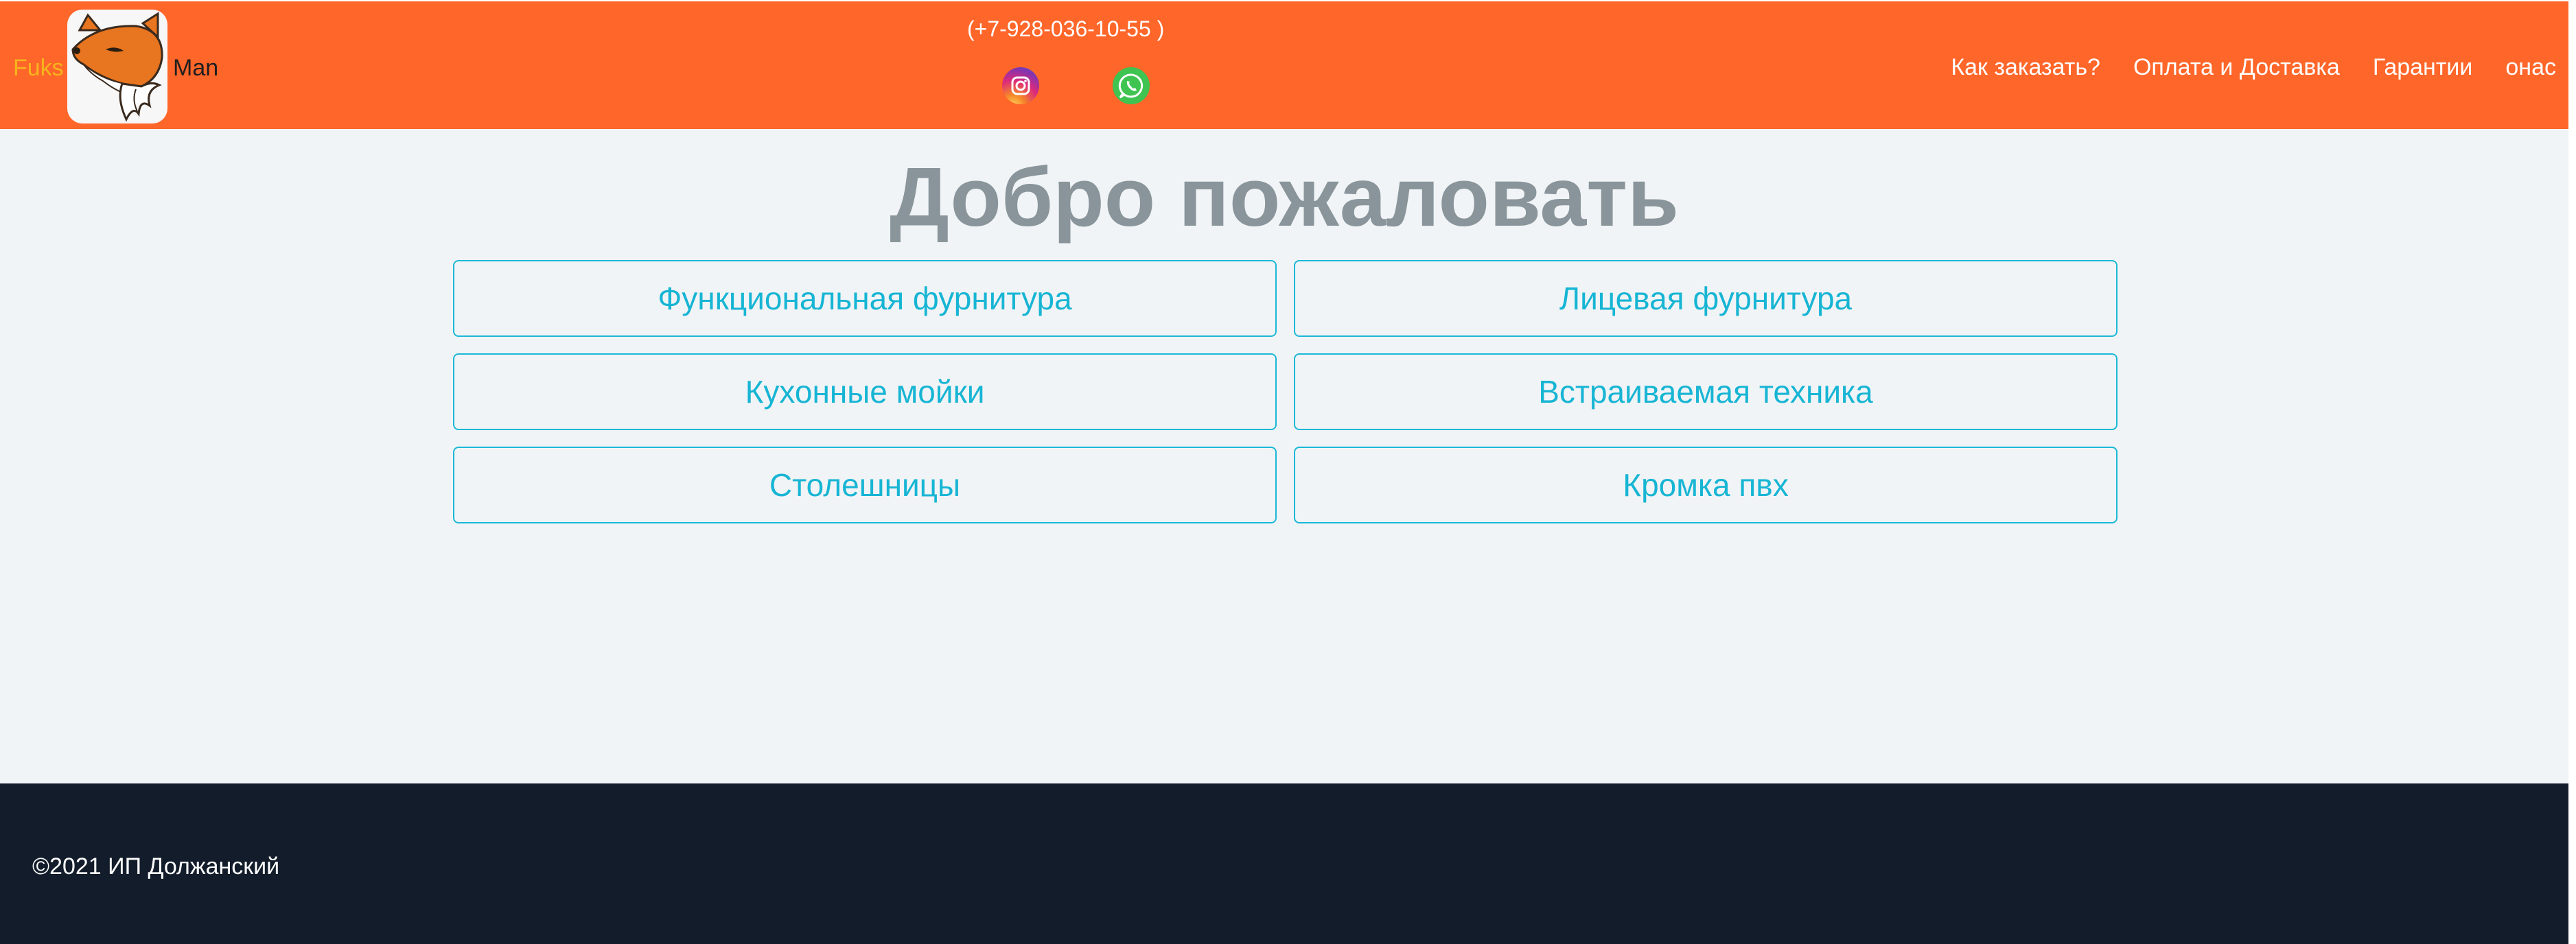 This screenshot has width=2576, height=944. What do you see at coordinates (2572, 472) in the screenshot?
I see `scrollbar-gutter` at bounding box center [2572, 472].